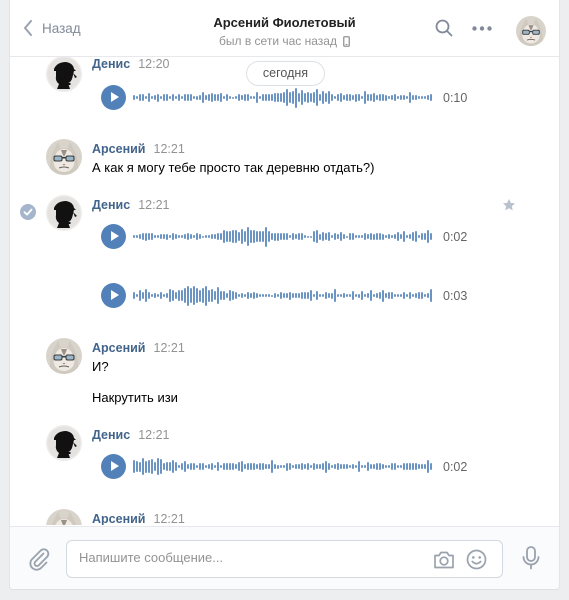 The height and width of the screenshot is (600, 569). Describe the element at coordinates (444, 28) in the screenshot. I see `search-icon` at that location.